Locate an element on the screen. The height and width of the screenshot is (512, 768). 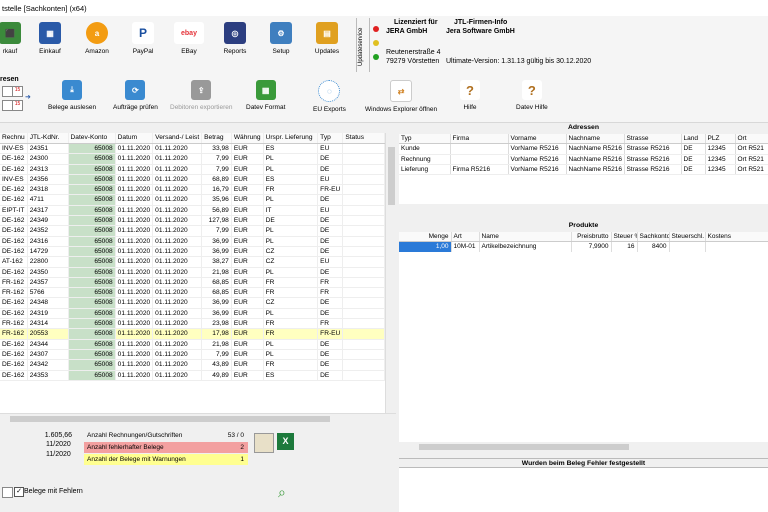
column-header: Steuer % is located at coordinates (624, 237).